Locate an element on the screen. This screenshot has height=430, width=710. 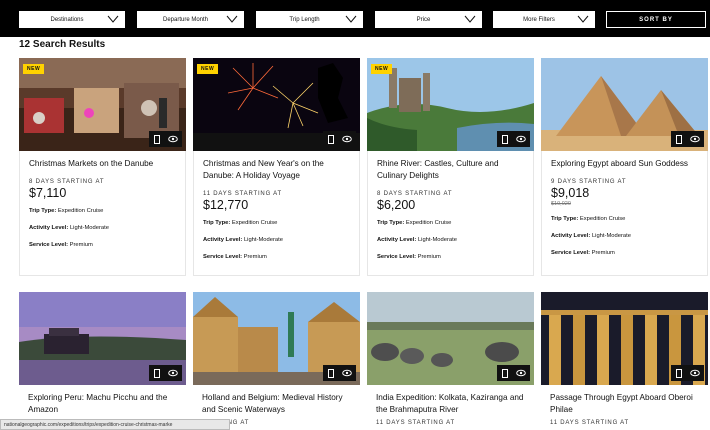
results-count: 12 Search Results is located at coordinates (62, 44).